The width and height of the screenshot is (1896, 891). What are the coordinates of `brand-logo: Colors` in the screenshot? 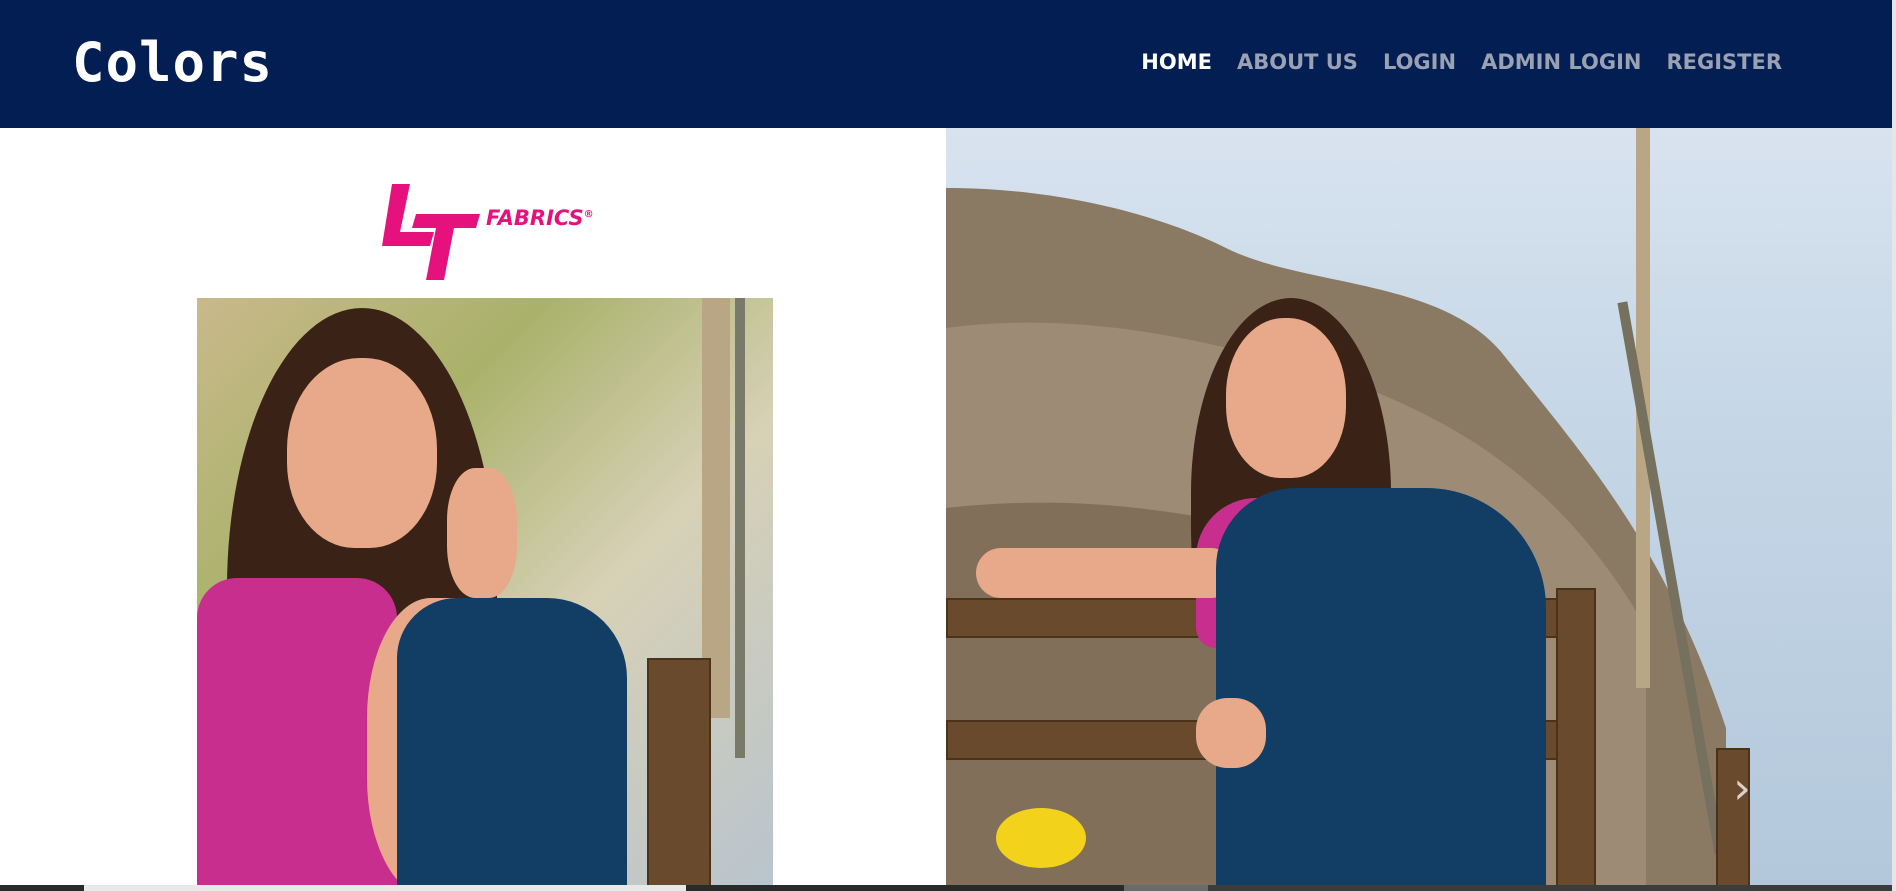 It's located at (172, 63).